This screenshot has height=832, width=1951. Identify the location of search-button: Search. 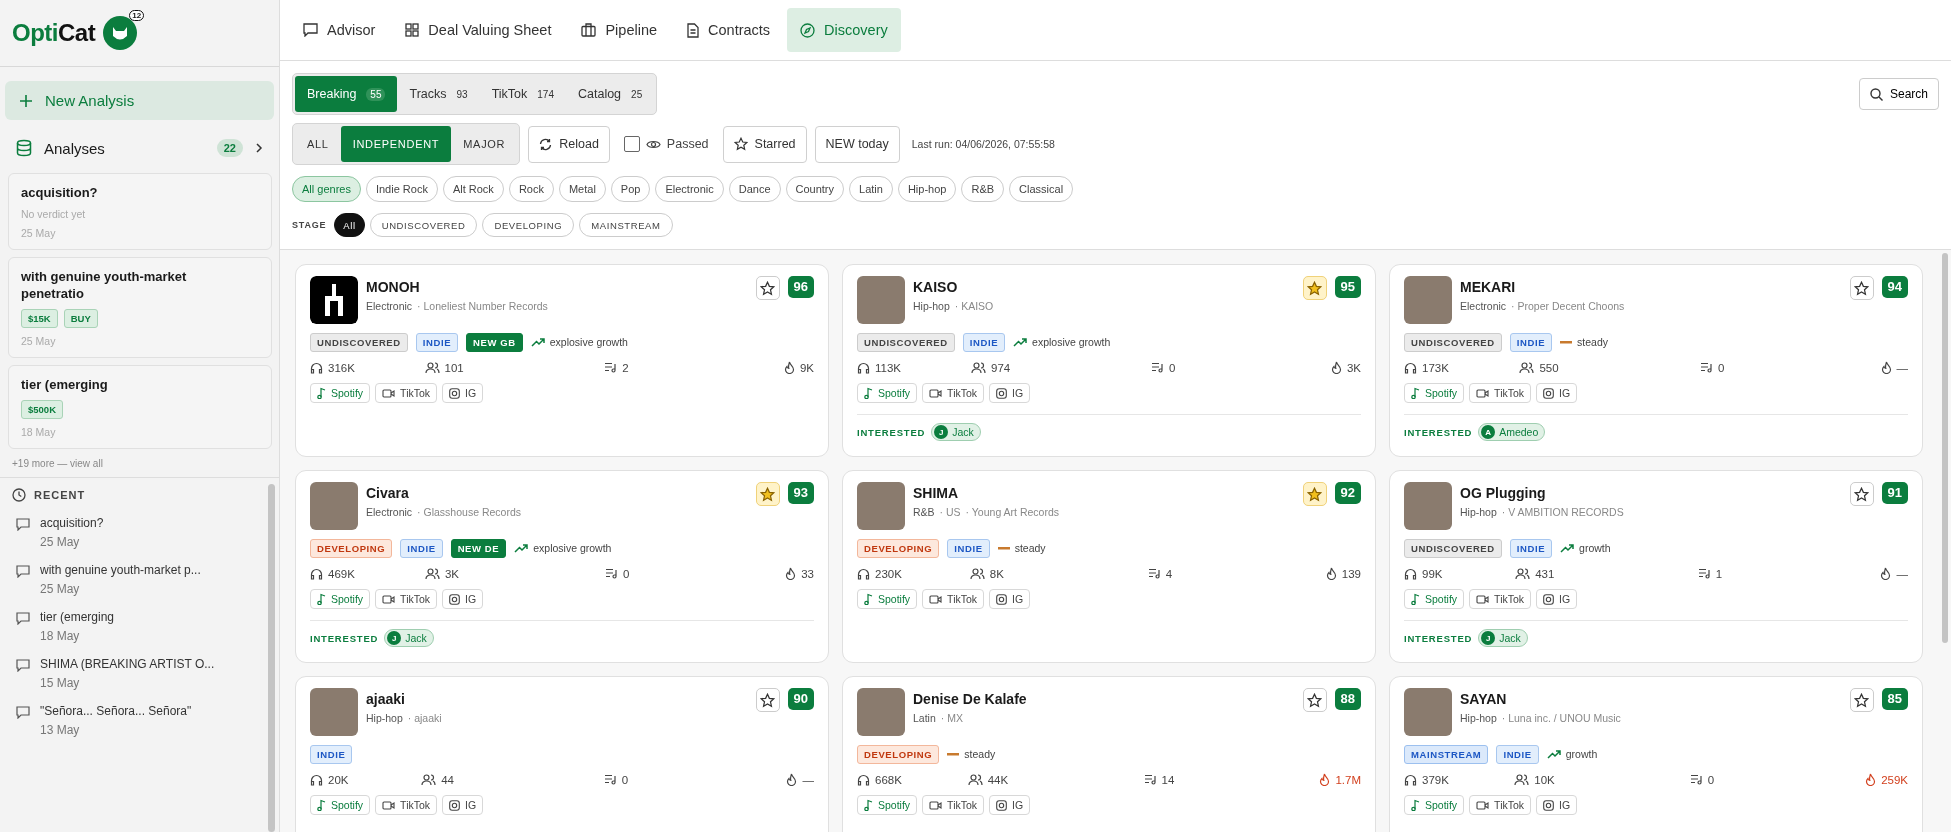
(1898, 94).